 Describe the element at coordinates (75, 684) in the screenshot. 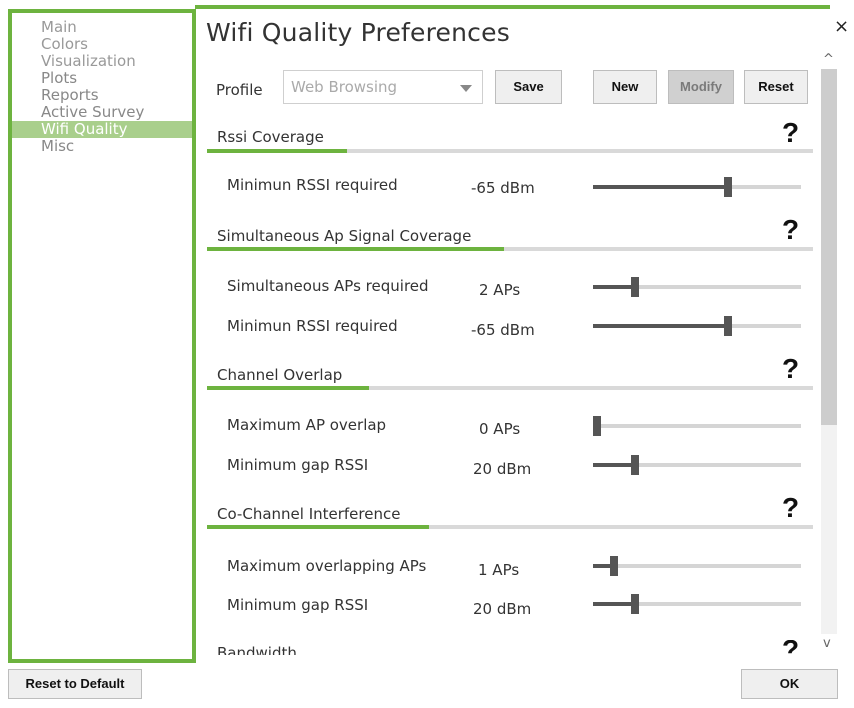

I see `reset-to-default-button: Reset to Default` at that location.